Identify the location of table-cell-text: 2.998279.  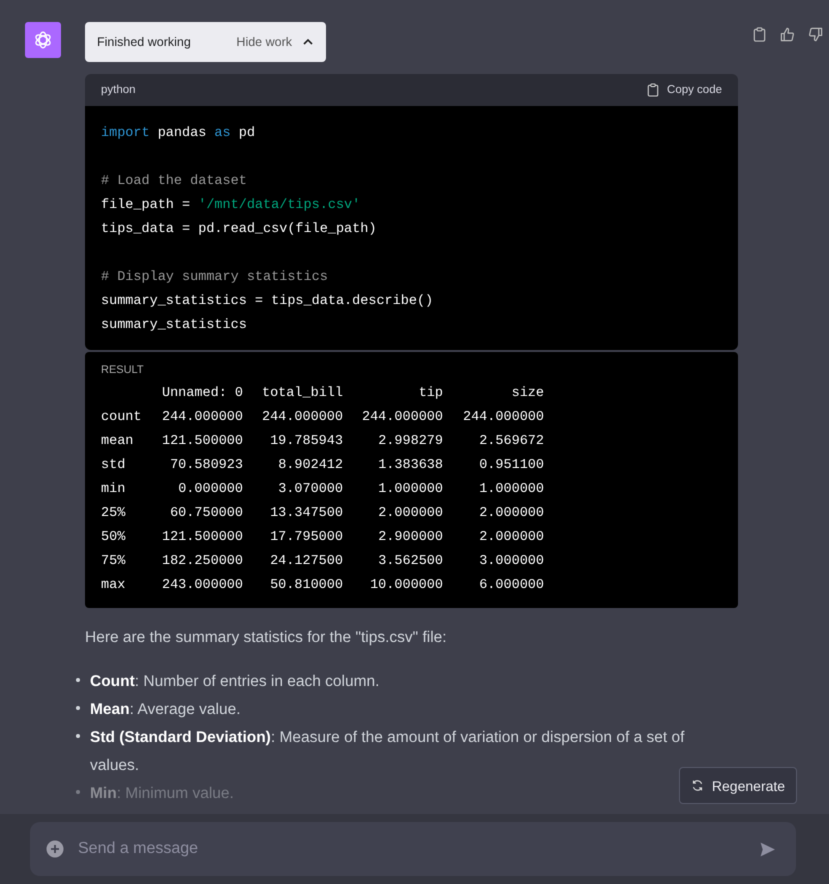
(410, 442).